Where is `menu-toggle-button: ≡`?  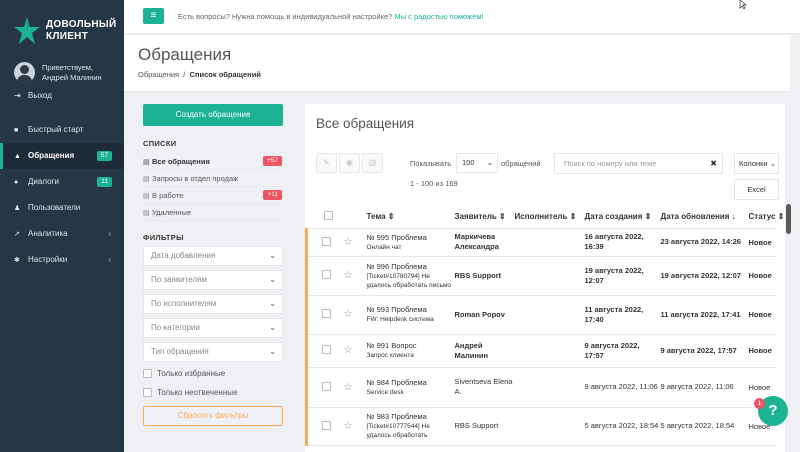
menu-toggle-button: ≡ is located at coordinates (153, 16).